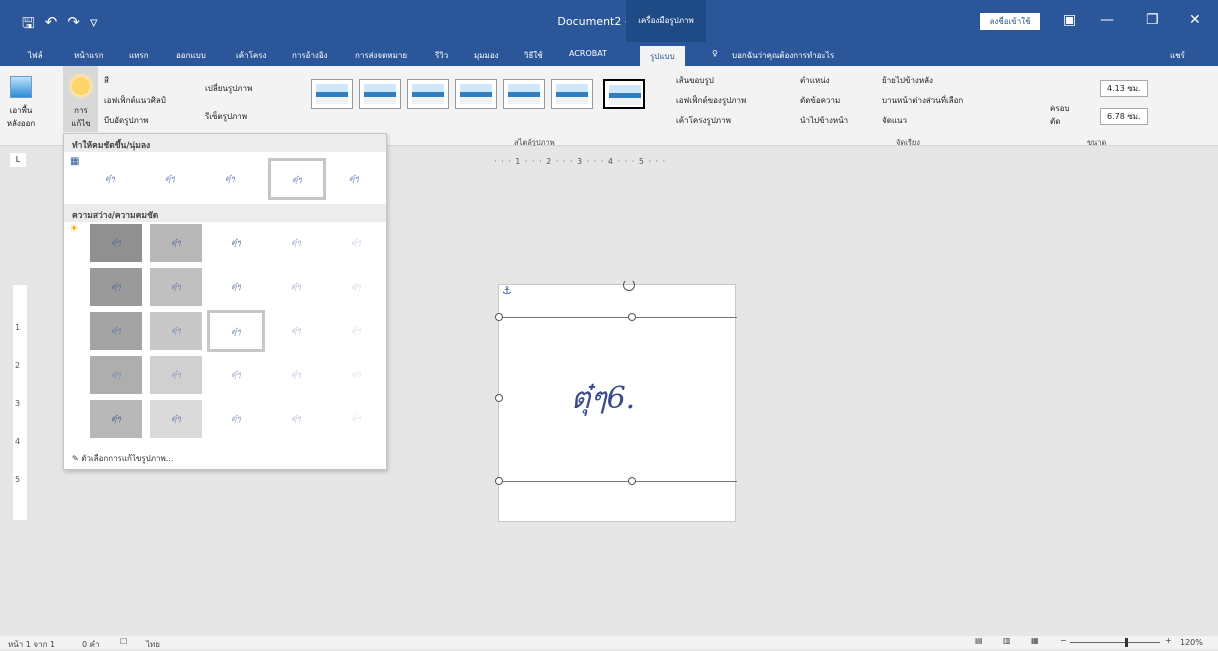 The width and height of the screenshot is (1218, 651). I want to click on tab-view: มุมมอง, so click(486, 55).